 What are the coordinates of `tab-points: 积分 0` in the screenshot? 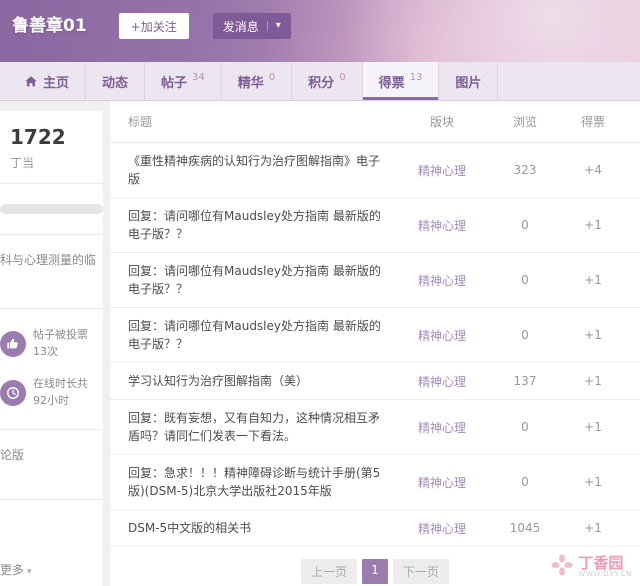 It's located at (327, 81).